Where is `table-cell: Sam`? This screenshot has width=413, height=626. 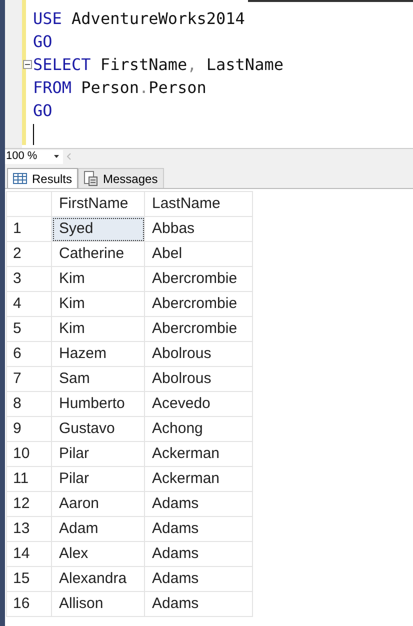
table-cell: Sam is located at coordinates (98, 379).